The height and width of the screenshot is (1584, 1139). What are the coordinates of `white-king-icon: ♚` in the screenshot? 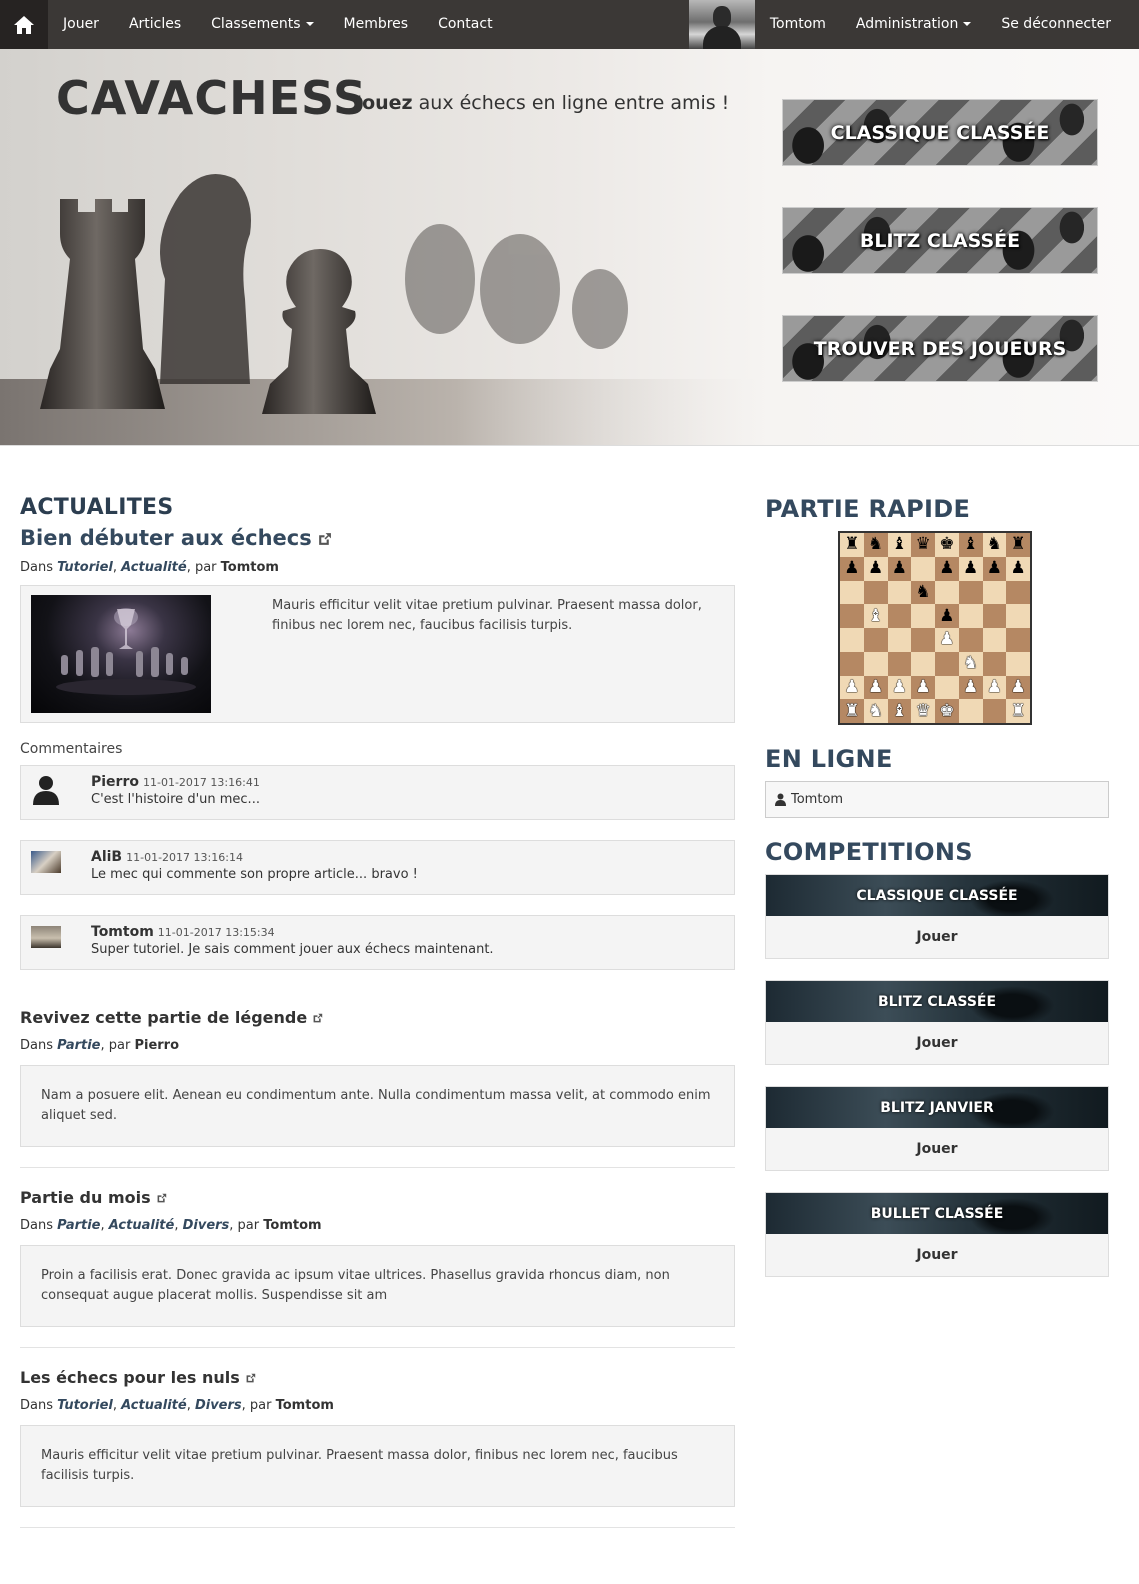 It's located at (947, 711).